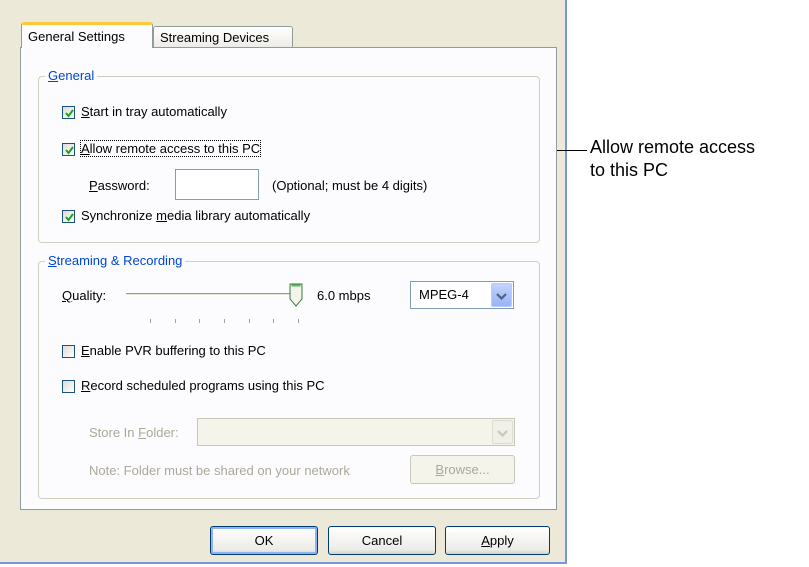  Describe the element at coordinates (699, 159) in the screenshot. I see `callout-annotation: Allow remote access to this PC` at that location.